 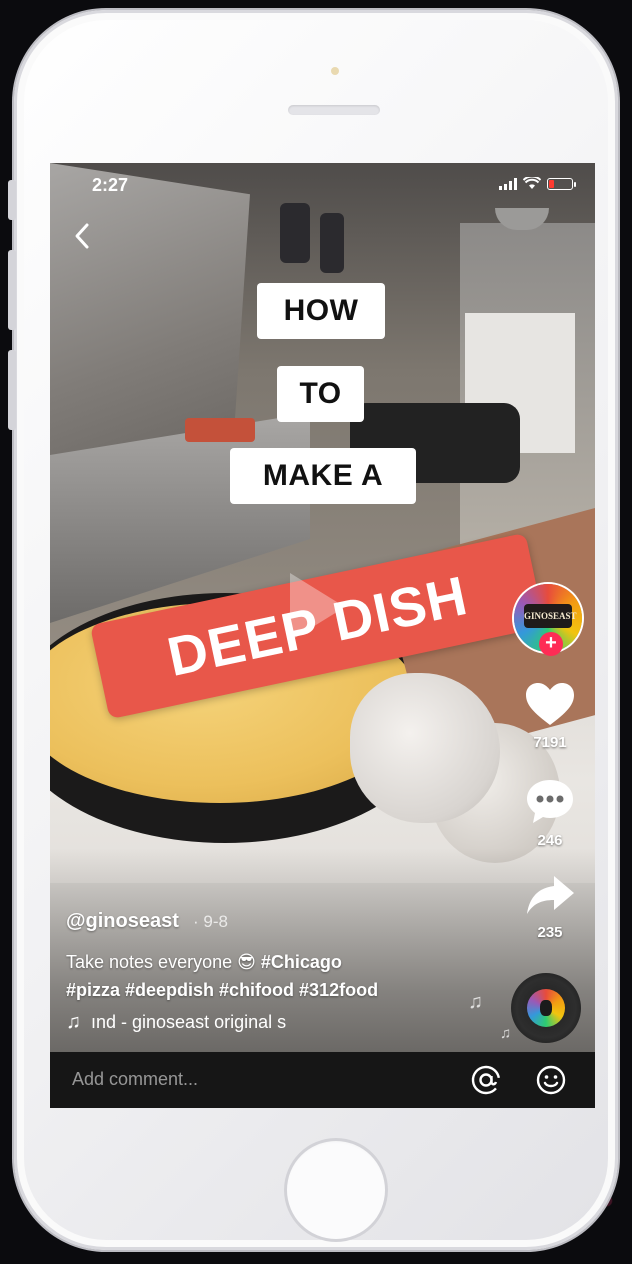 What do you see at coordinates (189, 1022) in the screenshot?
I see `music-title: ınd - ginoseast original s` at bounding box center [189, 1022].